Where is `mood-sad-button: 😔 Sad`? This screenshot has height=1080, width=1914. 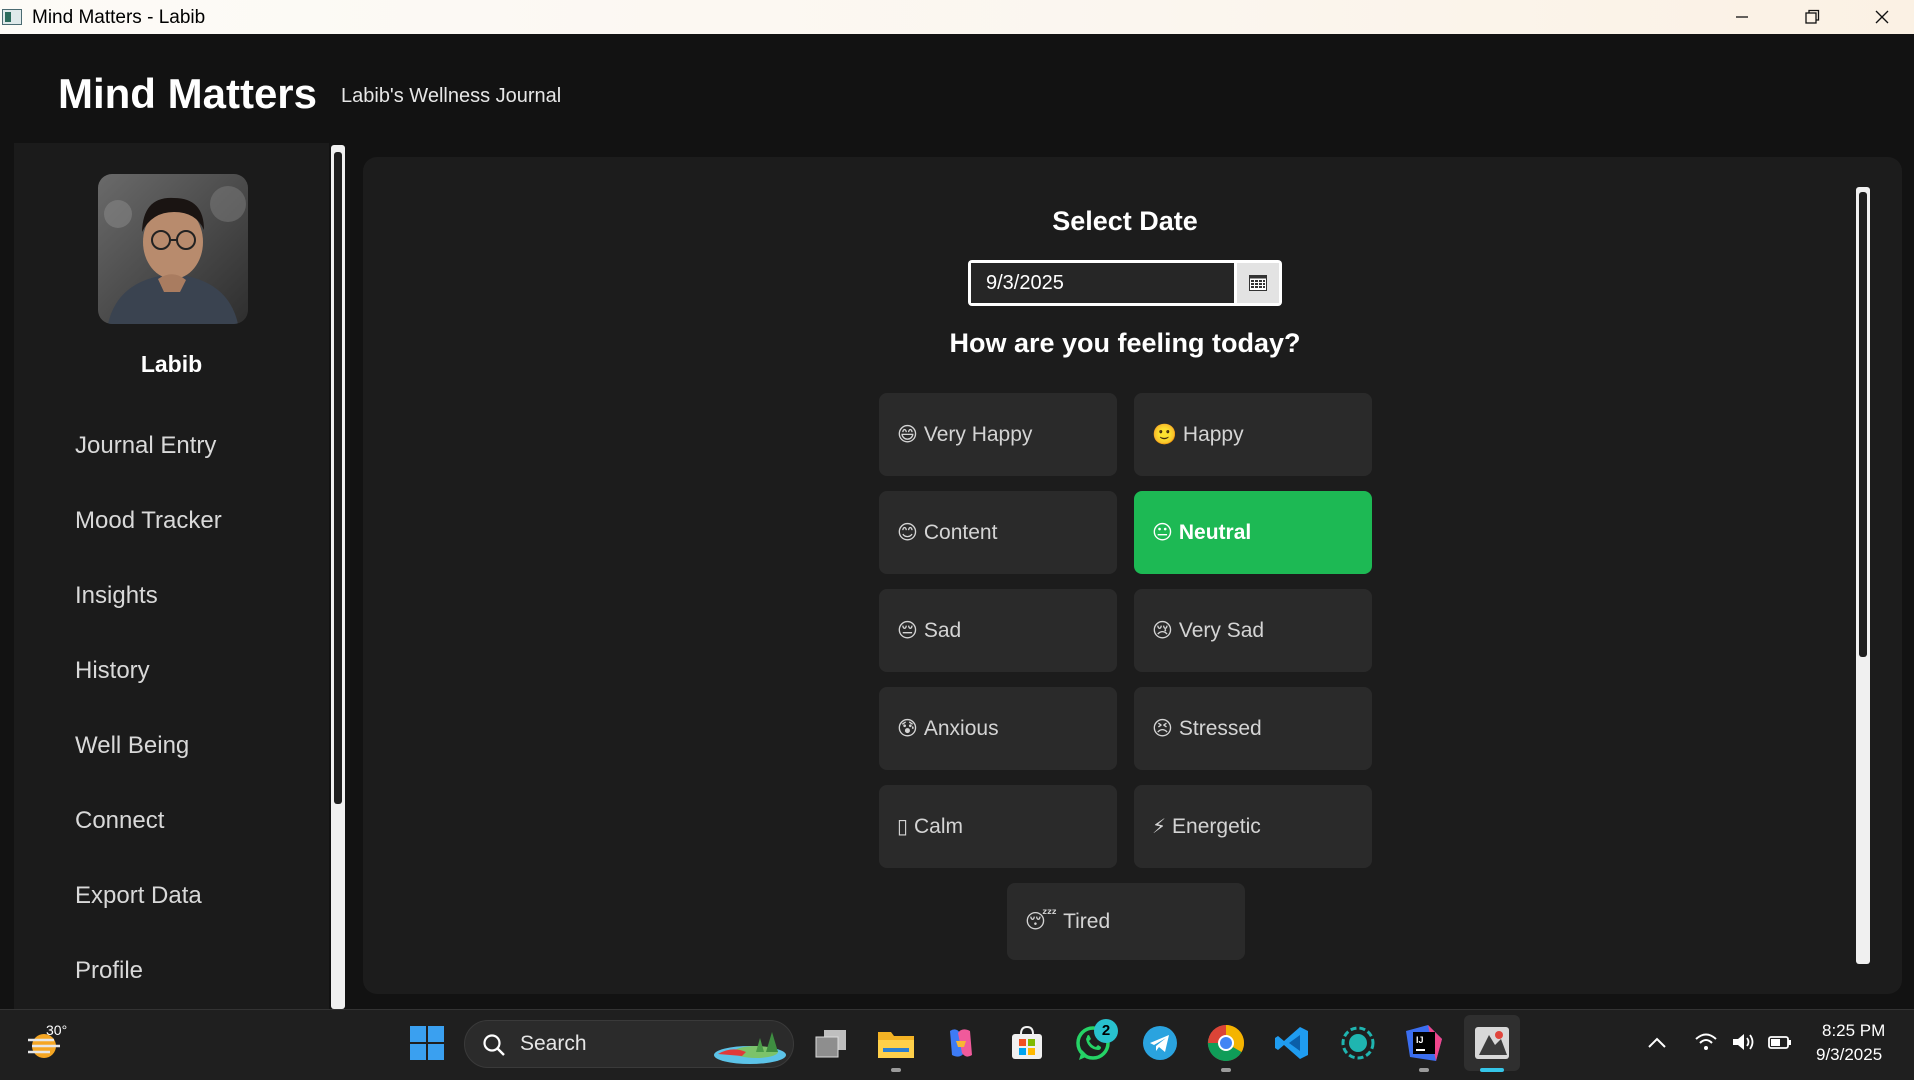
mood-sad-button: 😔 Sad is located at coordinates (998, 630).